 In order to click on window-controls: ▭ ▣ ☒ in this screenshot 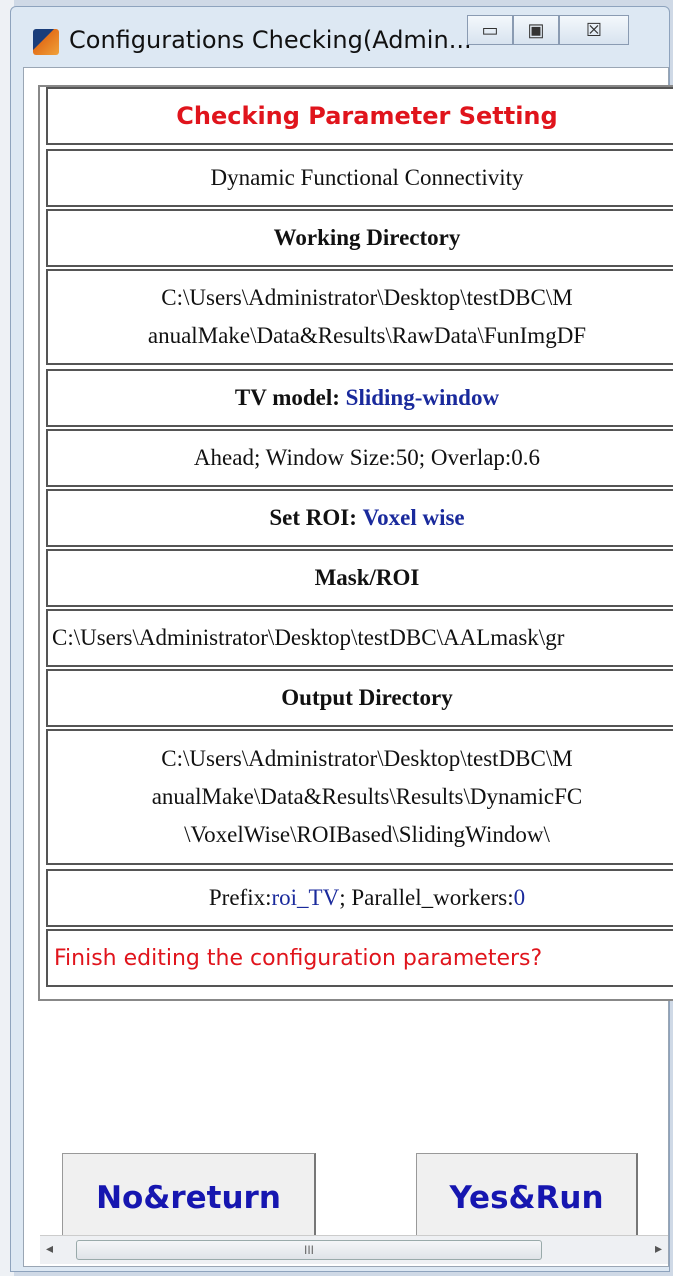, I will do `click(548, 30)`.